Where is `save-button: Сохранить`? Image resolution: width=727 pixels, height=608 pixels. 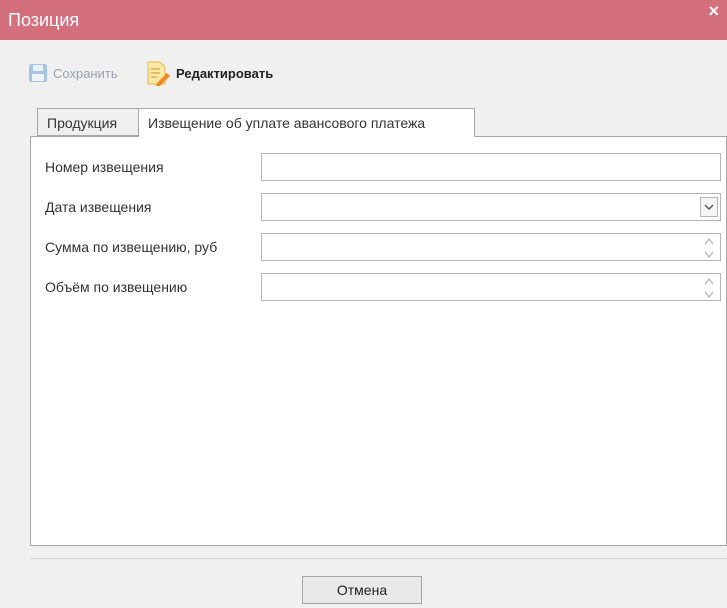 save-button: Сохранить is located at coordinates (73, 73).